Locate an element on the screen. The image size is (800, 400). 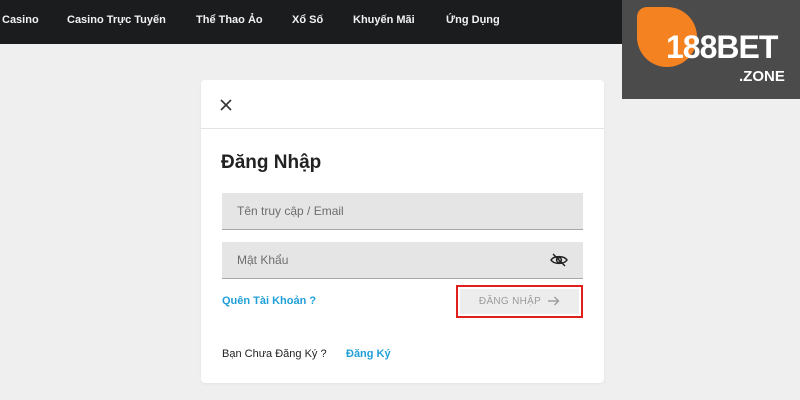
modal-header is located at coordinates (402, 104).